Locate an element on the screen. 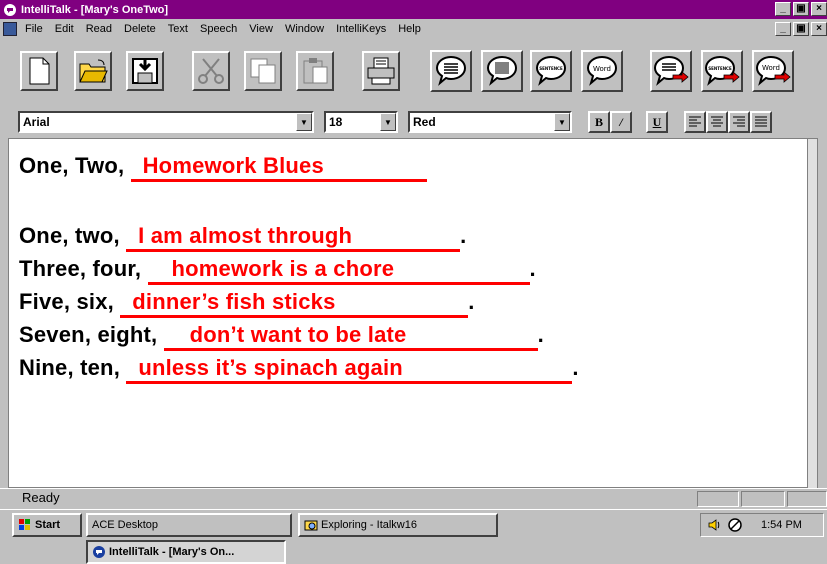 The image size is (827, 564). speech-bubble-lines-icon is located at coordinates (451, 70).